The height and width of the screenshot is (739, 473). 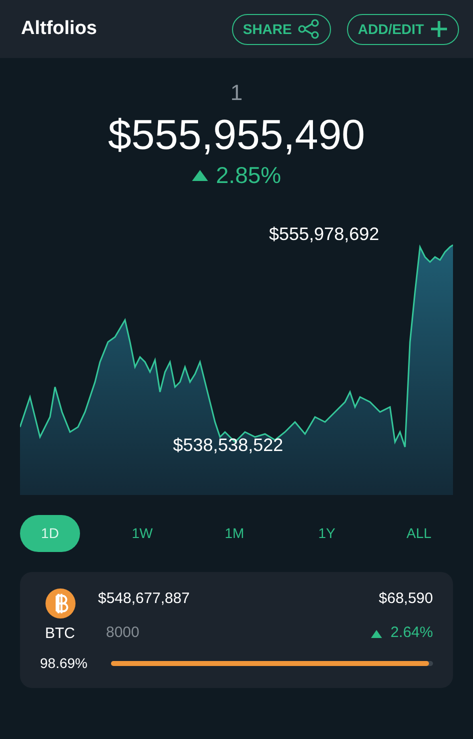 I want to click on portfolio-name: 1, so click(x=236, y=93).